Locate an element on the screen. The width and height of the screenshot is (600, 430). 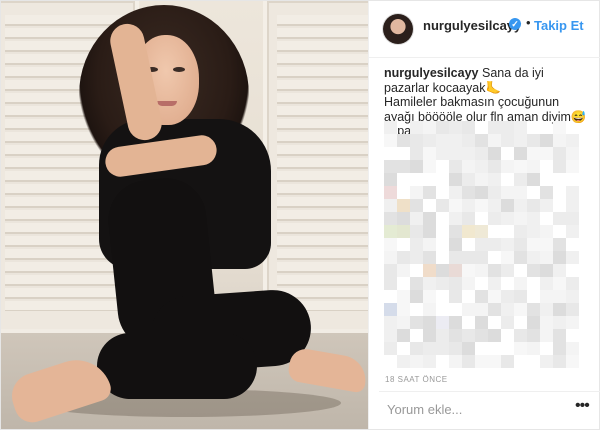
author-username: nurgulyesilcayy is located at coordinates (472, 25).